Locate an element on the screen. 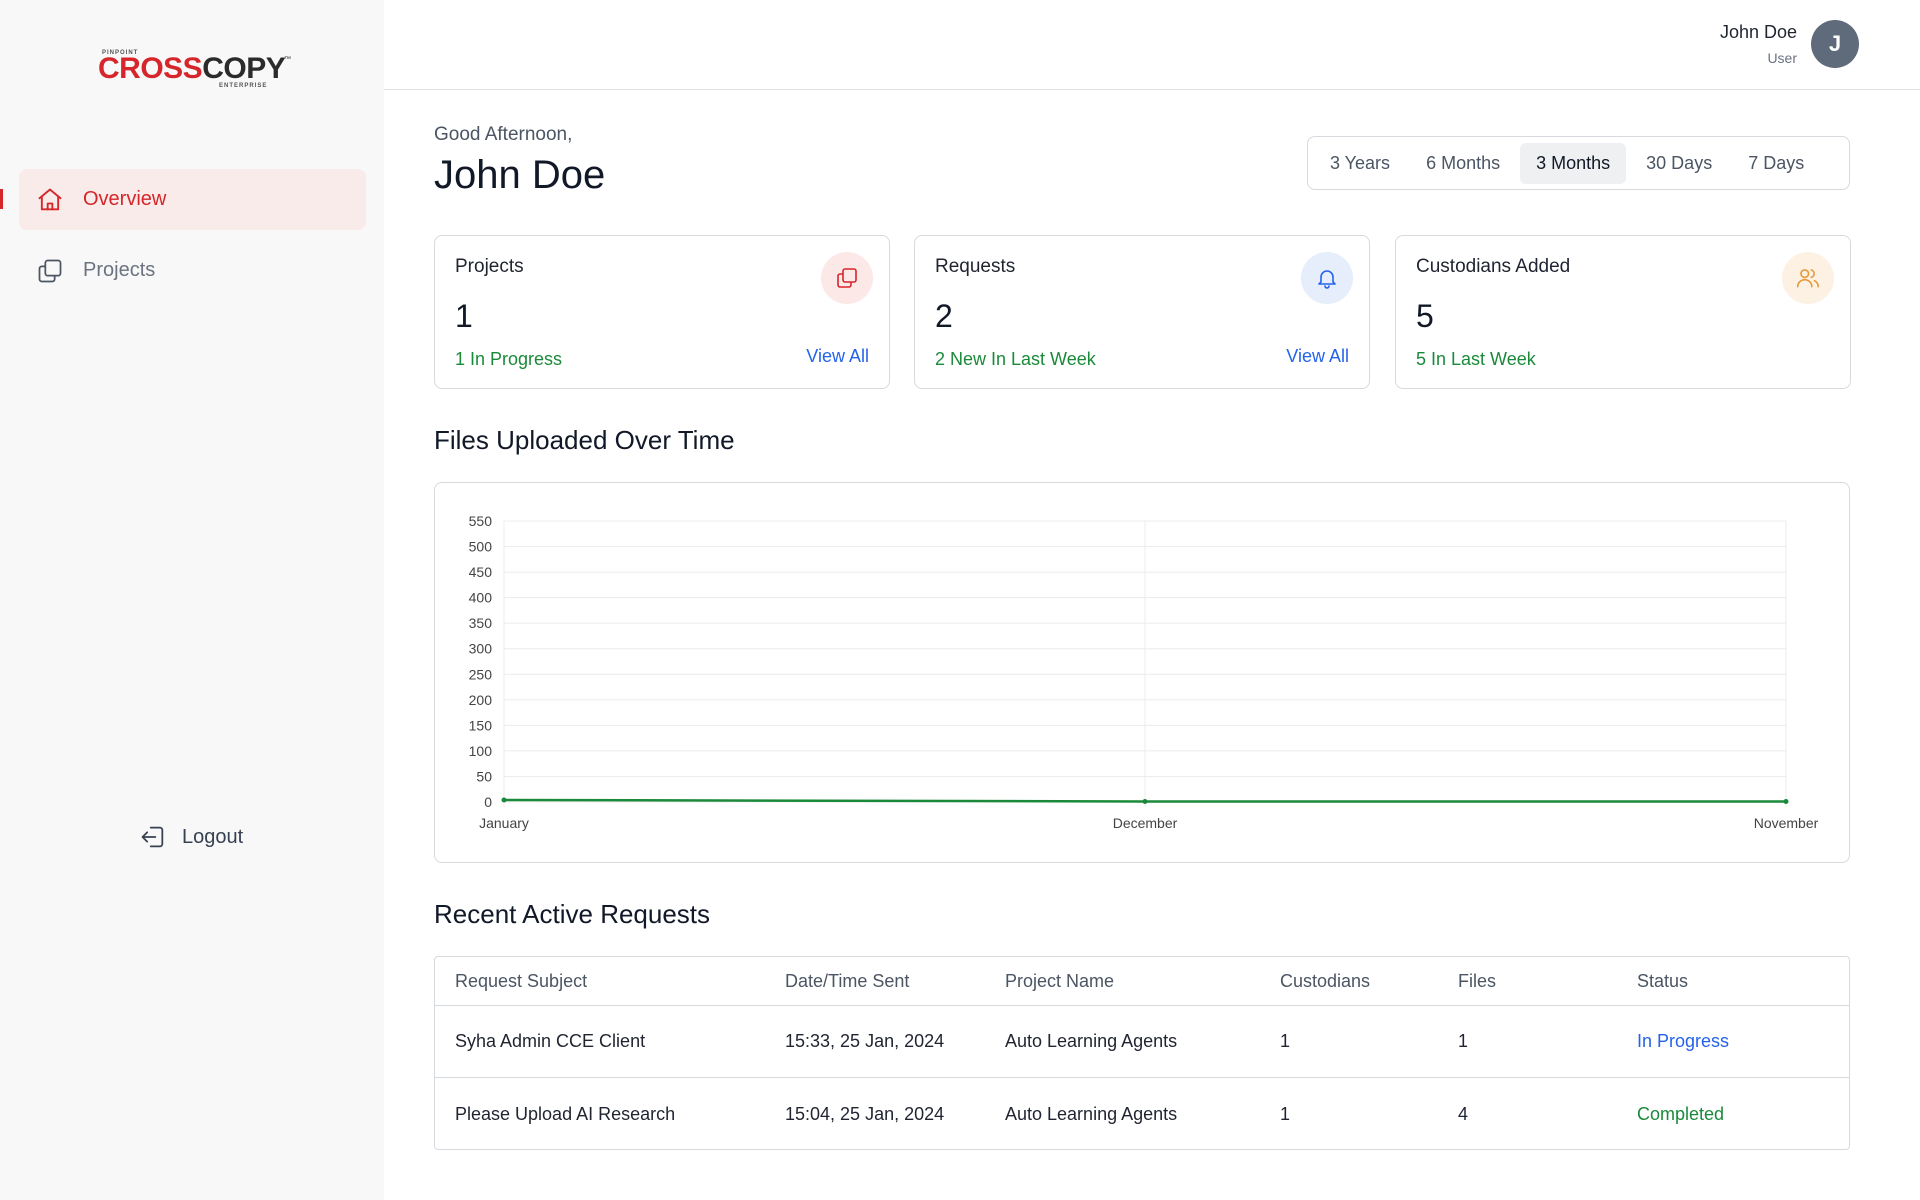 The width and height of the screenshot is (1920, 1200). card-subtext: 5 In Last Week is located at coordinates (1476, 359).